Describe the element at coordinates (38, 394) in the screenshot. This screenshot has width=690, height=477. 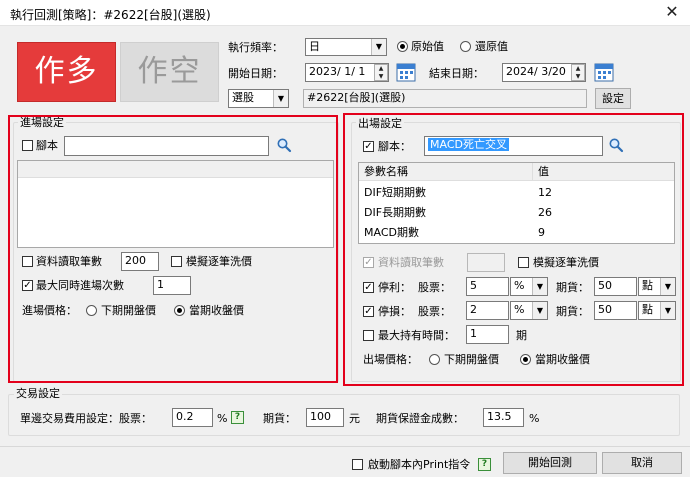
I see `trade-group-title: 交易設定` at that location.